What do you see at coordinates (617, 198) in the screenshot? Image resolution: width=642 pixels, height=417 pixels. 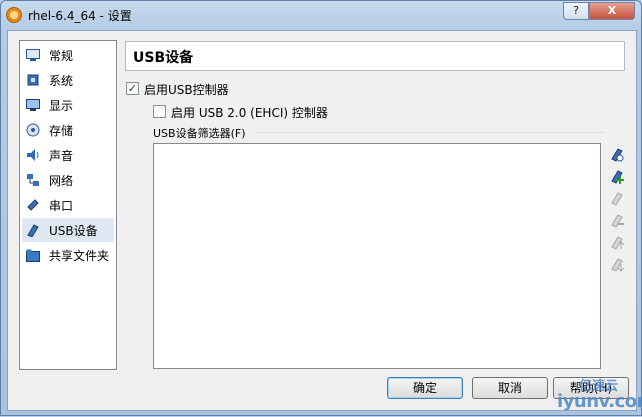 I see `edit-filter-icon` at bounding box center [617, 198].